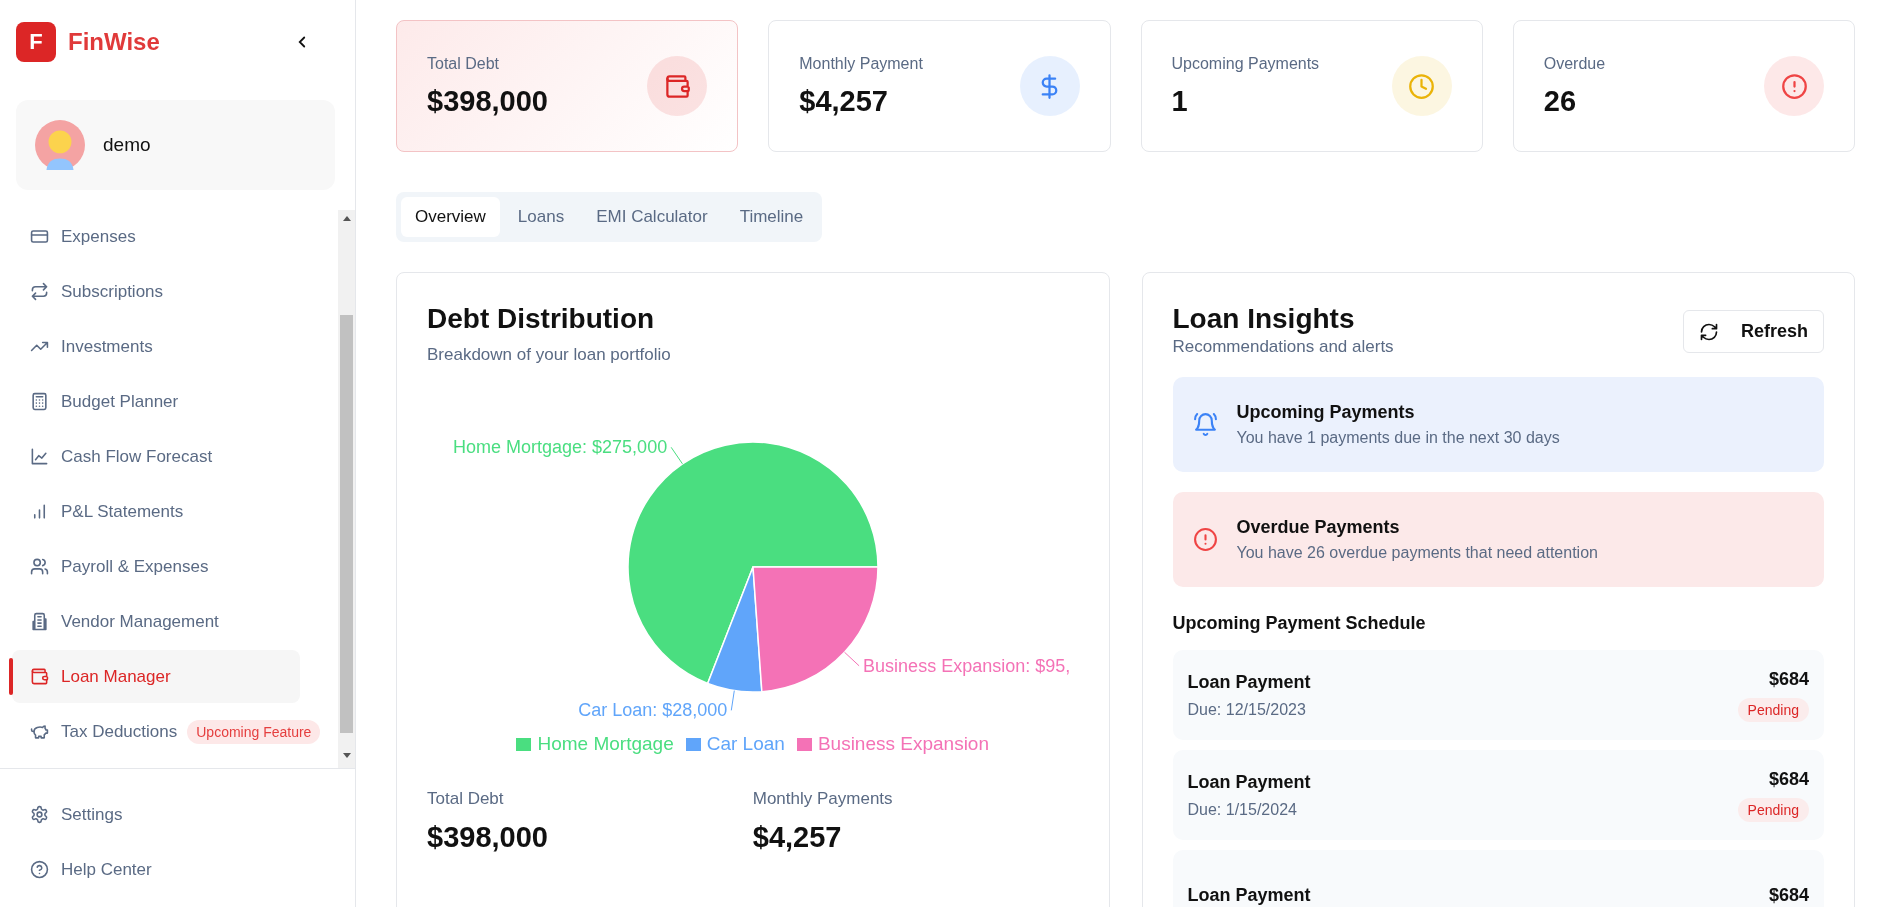  What do you see at coordinates (156, 401) in the screenshot?
I see `nav-item: Budget Planner` at bounding box center [156, 401].